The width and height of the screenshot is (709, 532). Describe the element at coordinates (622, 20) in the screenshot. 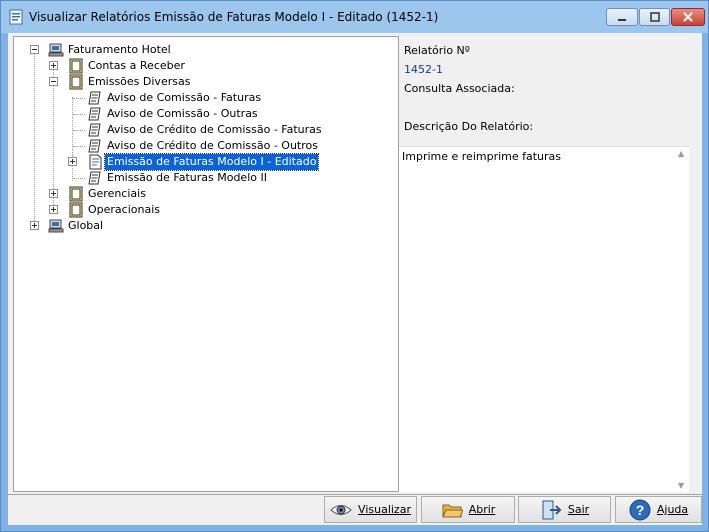

I see `minimize-icon` at that location.